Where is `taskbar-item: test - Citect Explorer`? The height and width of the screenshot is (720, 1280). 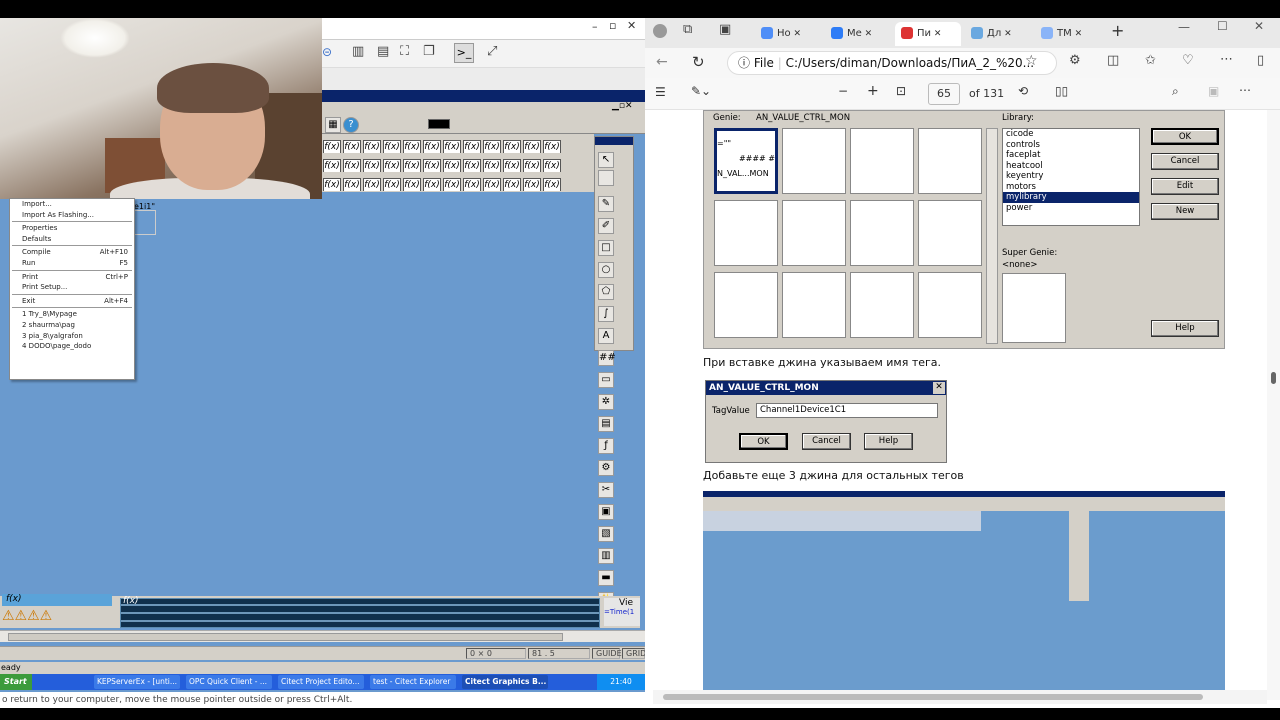 taskbar-item: test - Citect Explorer is located at coordinates (413, 682).